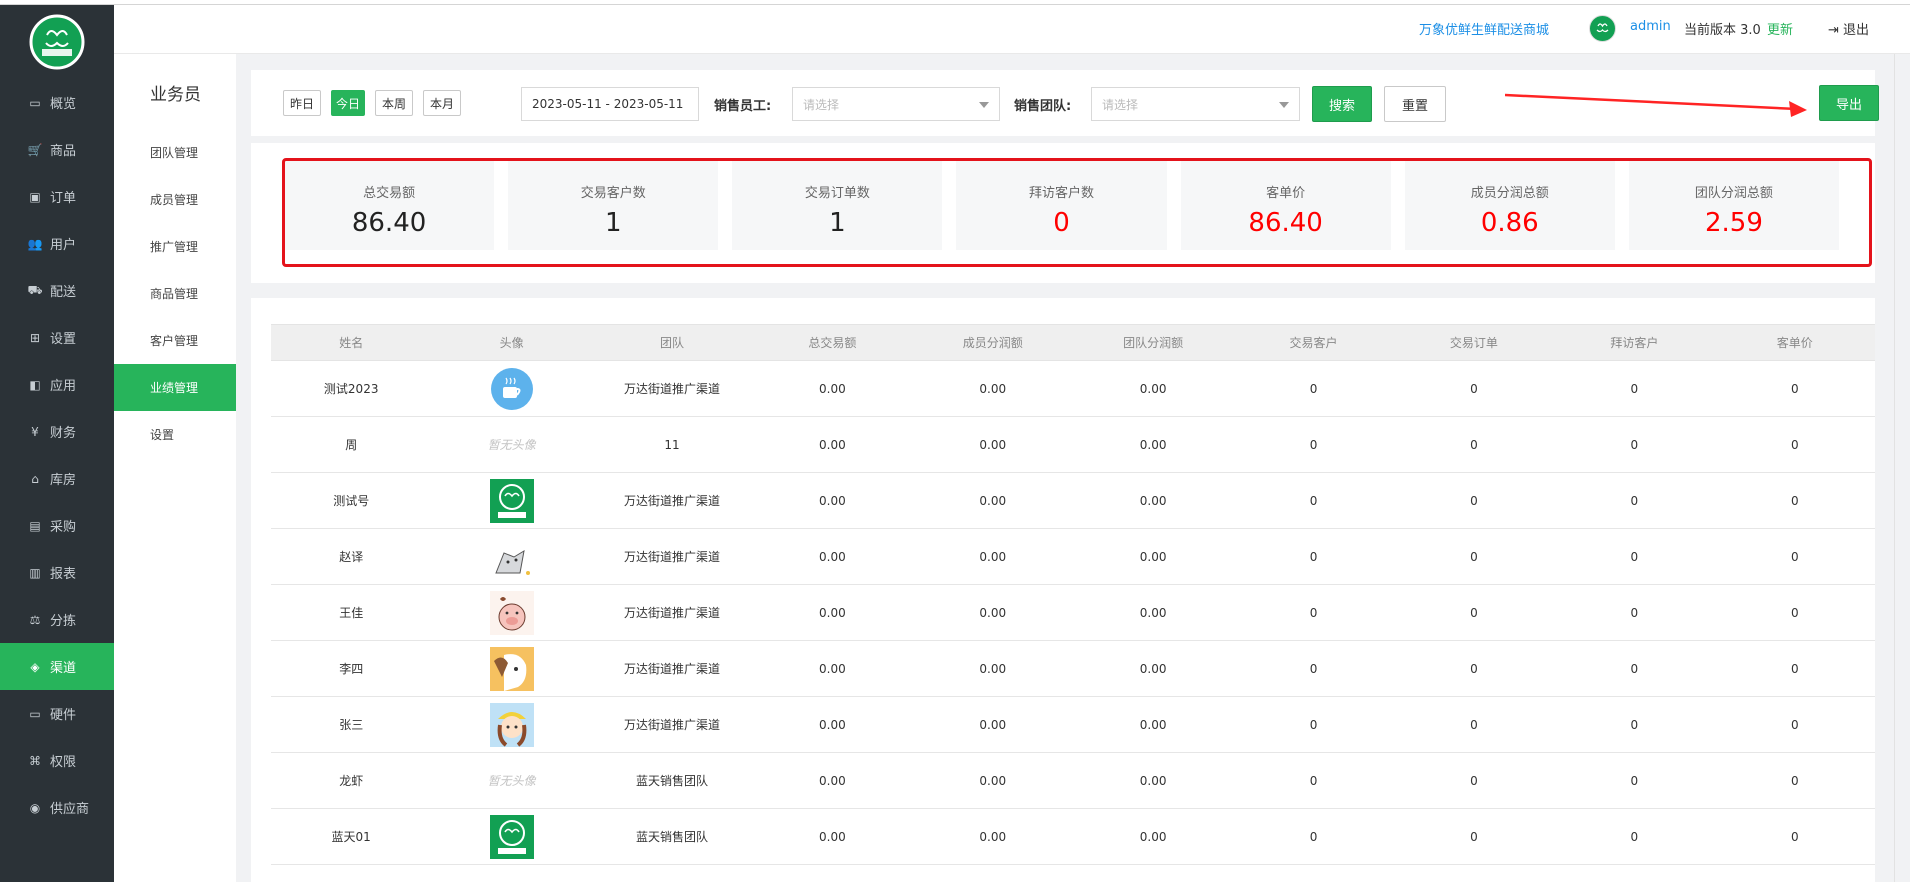  What do you see at coordinates (63, 386) in the screenshot?
I see `sidebar-item-label: 应用` at bounding box center [63, 386].